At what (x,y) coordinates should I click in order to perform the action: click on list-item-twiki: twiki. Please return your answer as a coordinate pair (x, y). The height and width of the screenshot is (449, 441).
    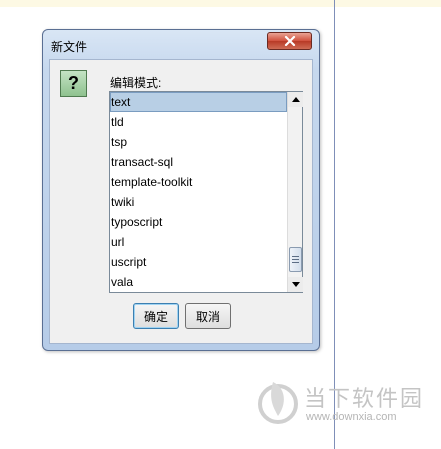
    Looking at the image, I should click on (198, 202).